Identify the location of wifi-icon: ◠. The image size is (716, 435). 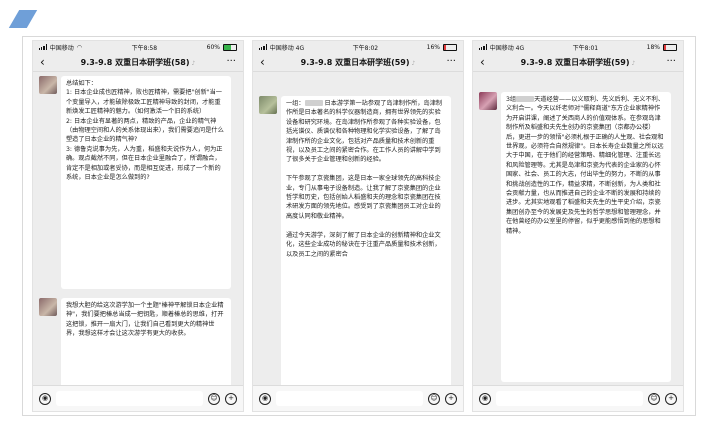
(79, 47).